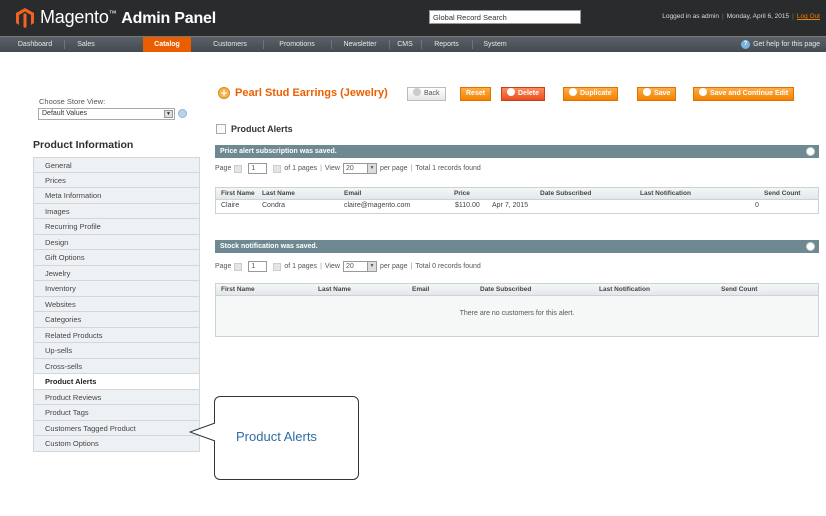  Describe the element at coordinates (116, 165) in the screenshot. I see `tab-general: General` at that location.